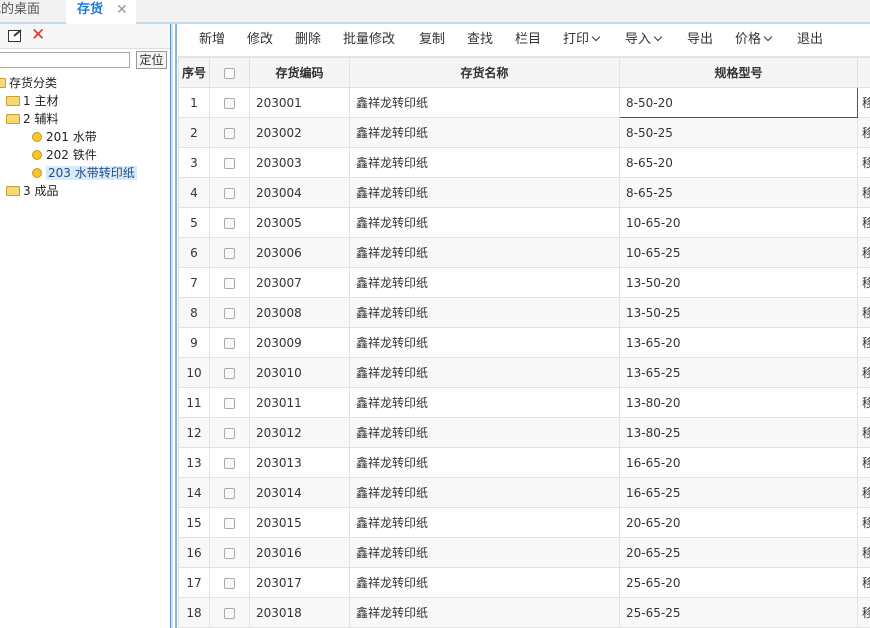  I want to click on header-code: 存货编码, so click(299, 72).